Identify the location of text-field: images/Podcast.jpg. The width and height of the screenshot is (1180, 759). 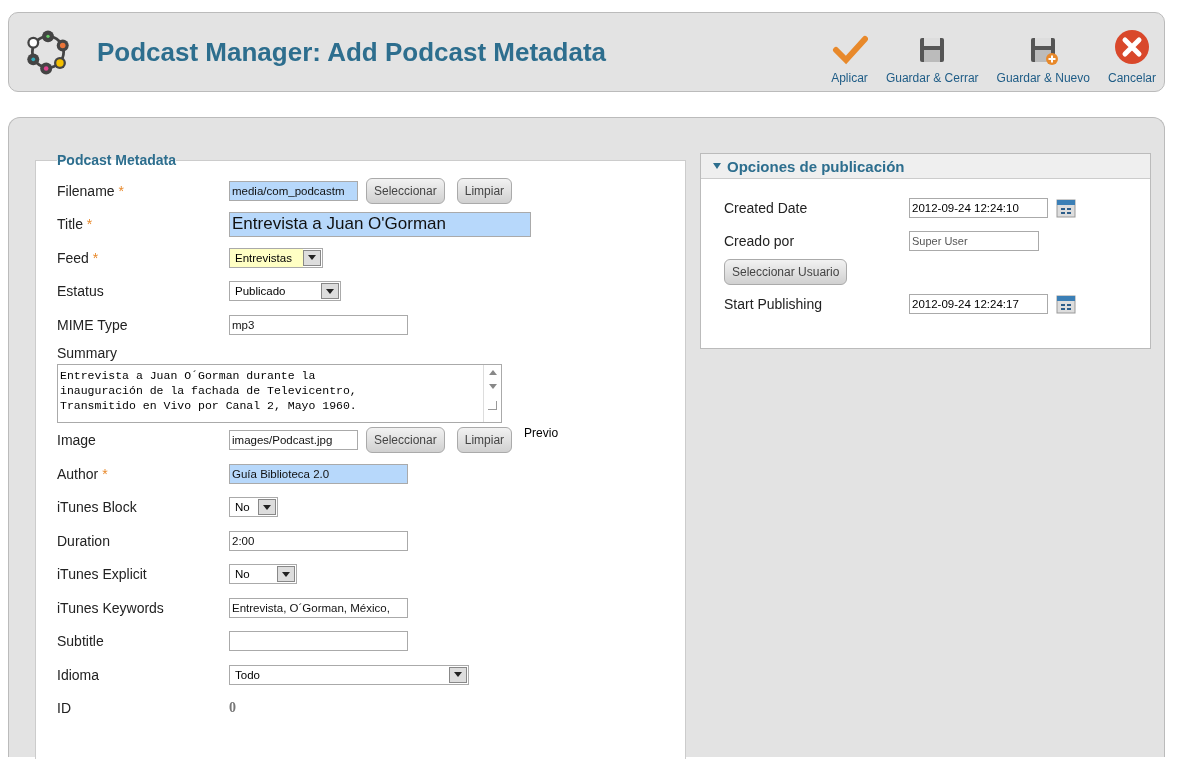
(293, 440).